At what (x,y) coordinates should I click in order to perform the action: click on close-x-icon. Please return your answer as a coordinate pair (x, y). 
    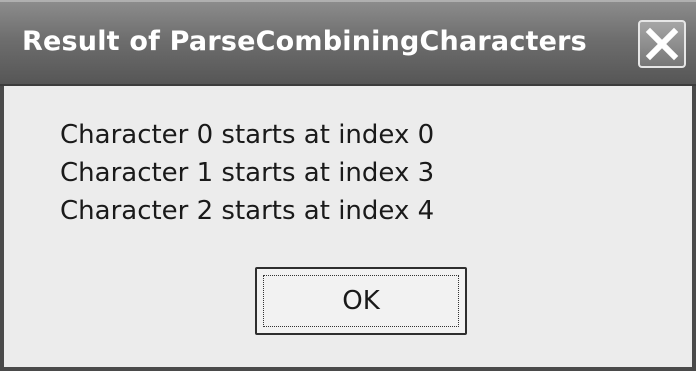
    Looking at the image, I should click on (662, 44).